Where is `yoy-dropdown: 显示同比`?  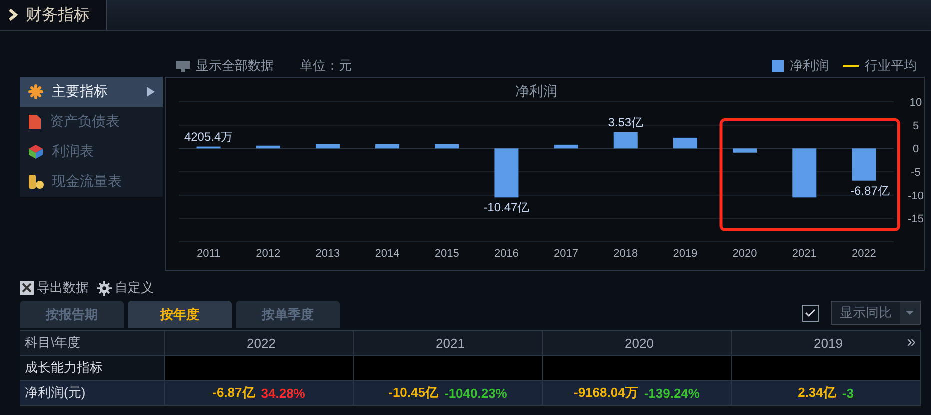 yoy-dropdown: 显示同比 is located at coordinates (876, 313).